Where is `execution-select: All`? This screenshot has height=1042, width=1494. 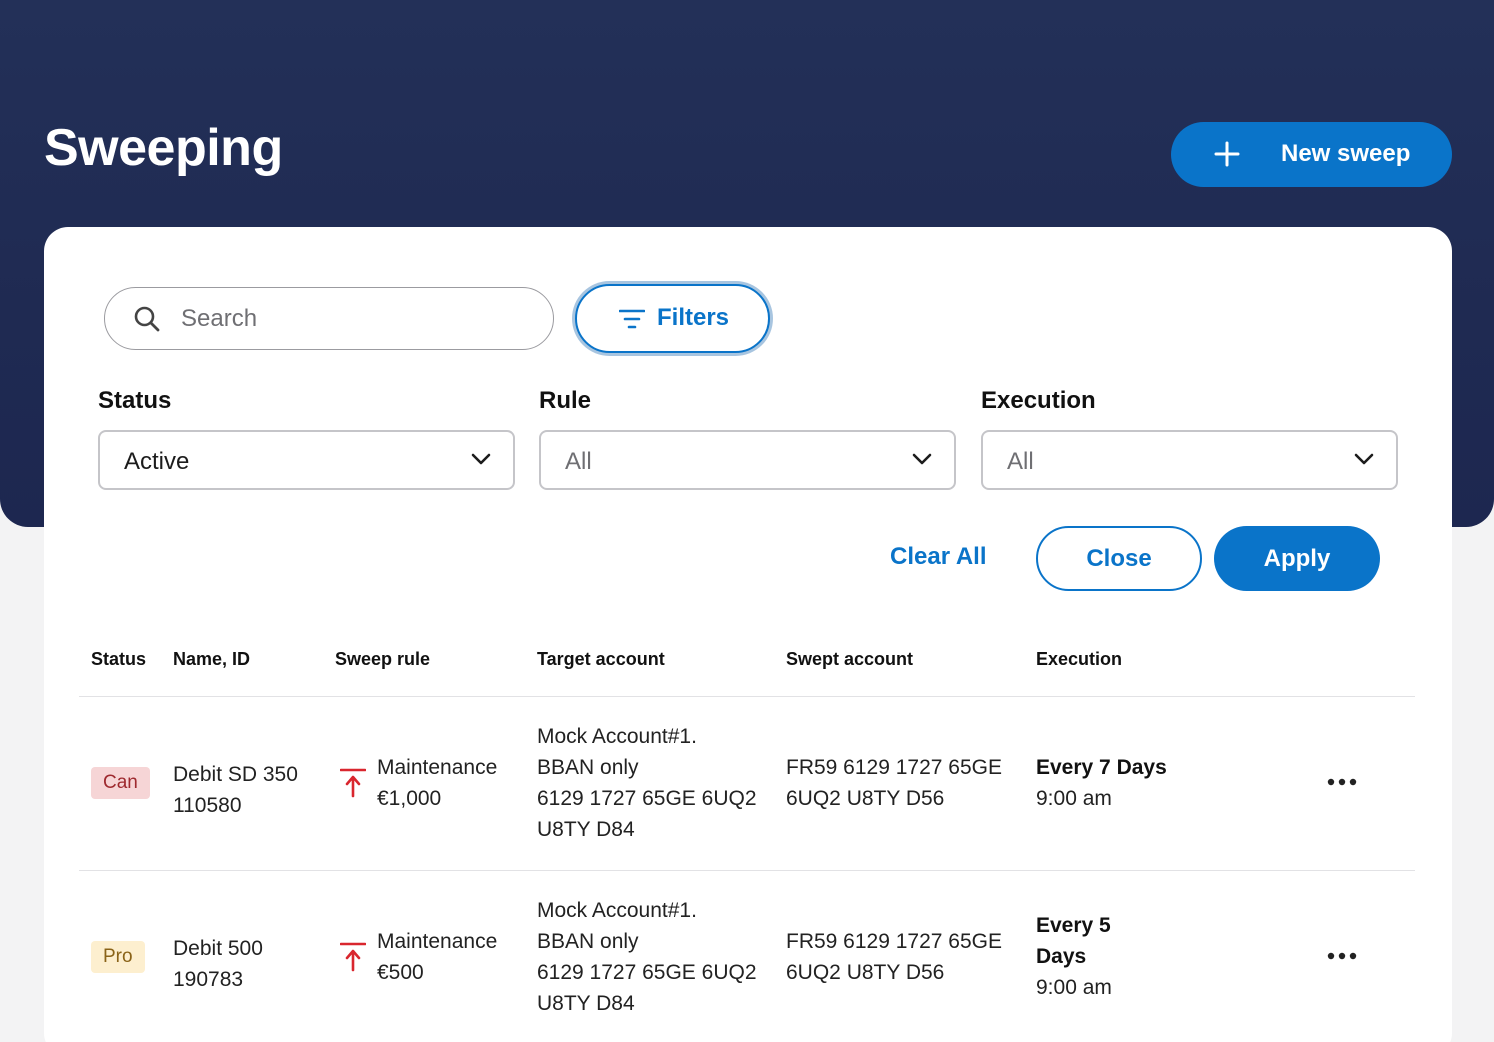 execution-select: All is located at coordinates (1189, 460).